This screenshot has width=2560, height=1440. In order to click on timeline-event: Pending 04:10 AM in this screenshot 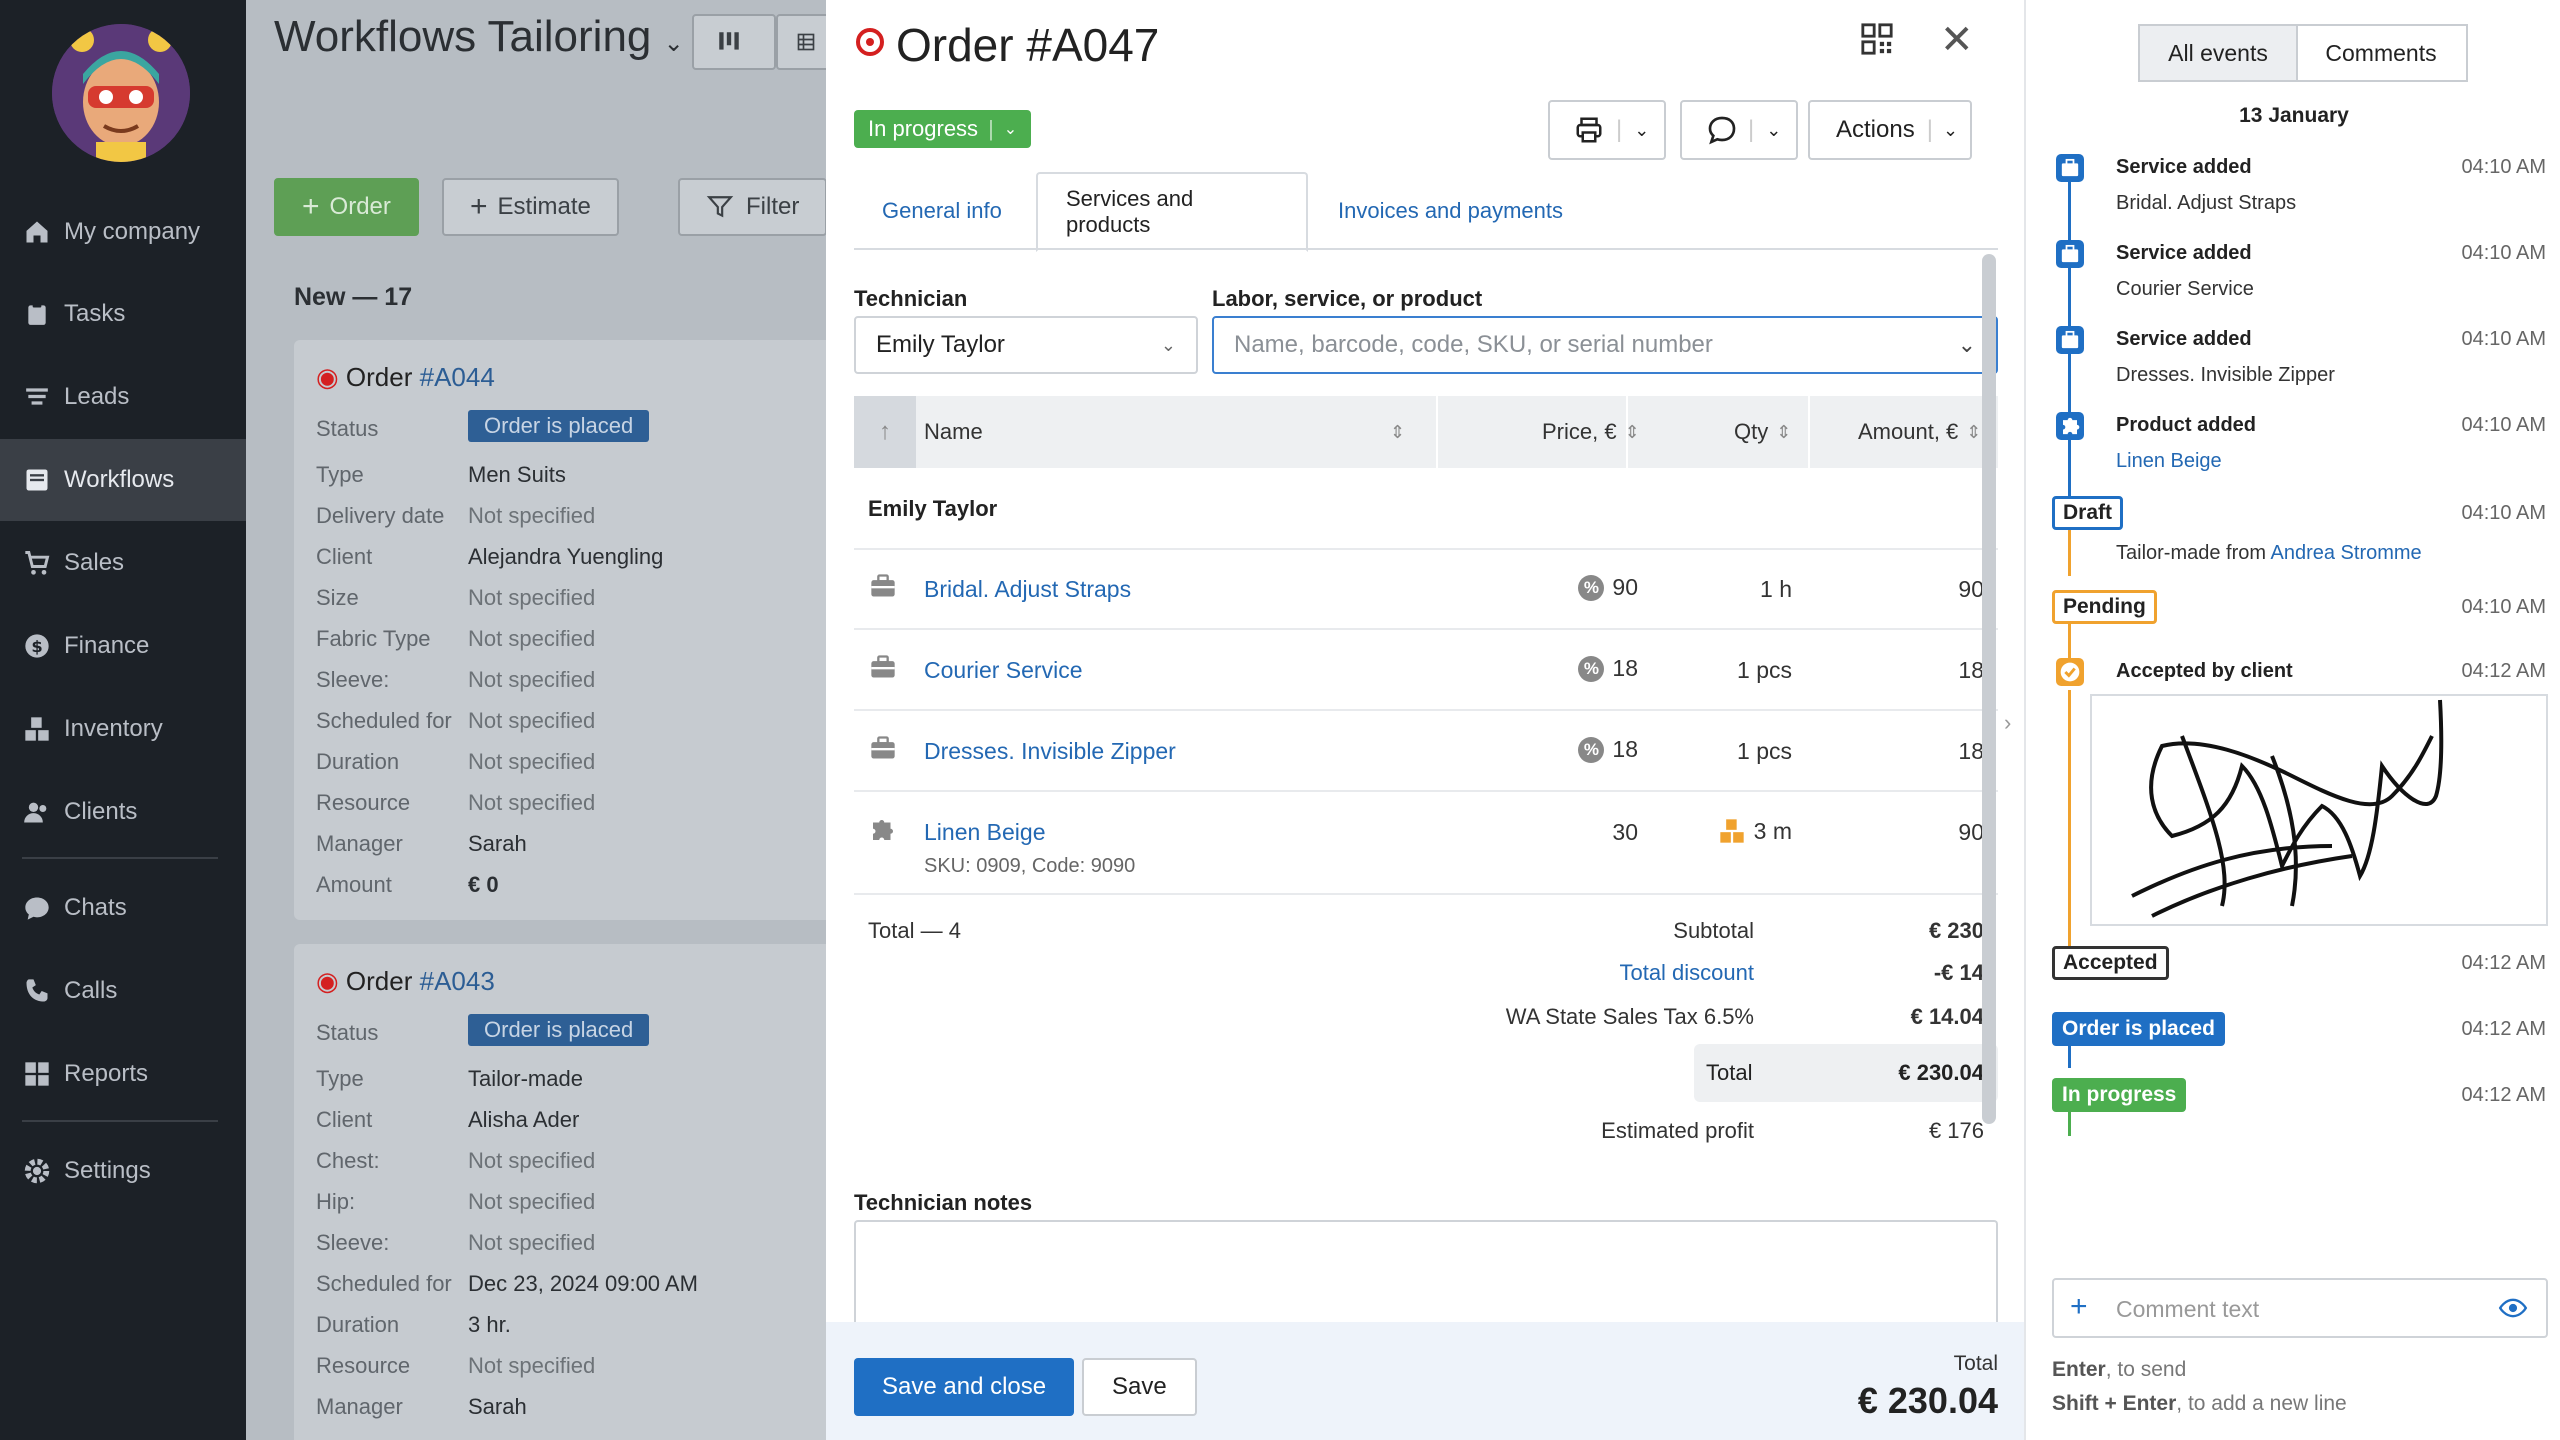, I will do `click(2299, 613)`.